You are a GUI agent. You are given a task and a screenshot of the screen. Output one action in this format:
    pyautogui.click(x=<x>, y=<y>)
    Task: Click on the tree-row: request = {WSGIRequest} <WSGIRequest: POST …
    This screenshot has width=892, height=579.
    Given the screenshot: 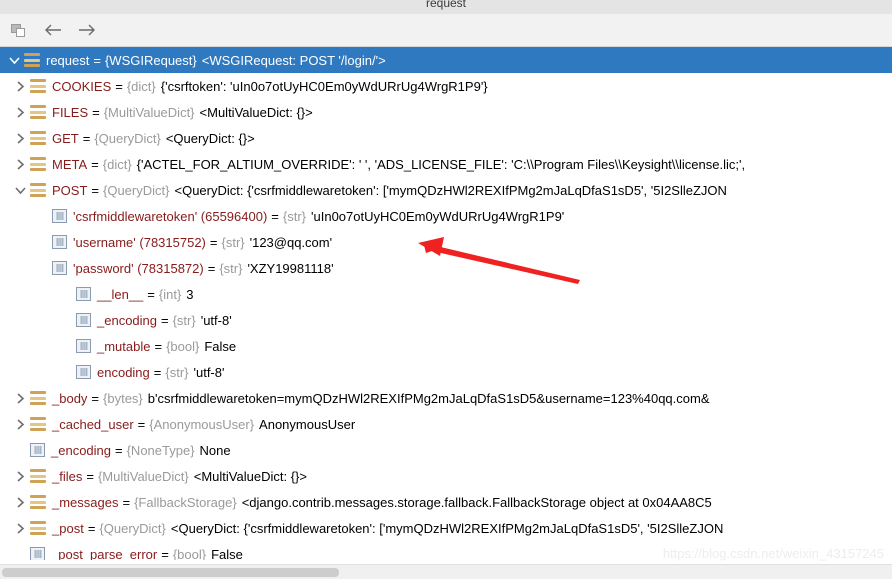 What is the action you would take?
    pyautogui.click(x=446, y=60)
    